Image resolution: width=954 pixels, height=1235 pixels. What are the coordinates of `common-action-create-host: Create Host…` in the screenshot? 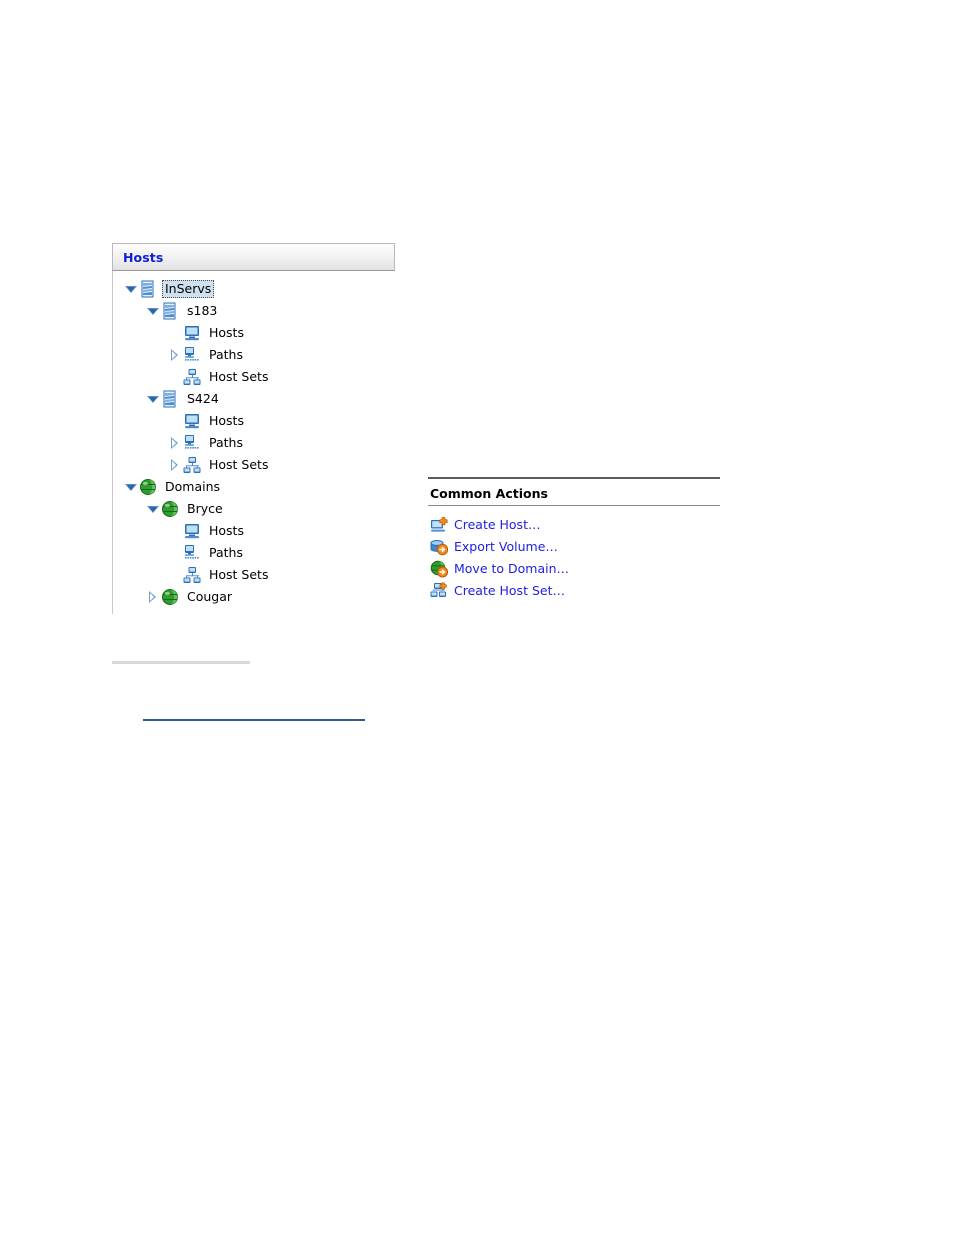 It's located at (574, 524).